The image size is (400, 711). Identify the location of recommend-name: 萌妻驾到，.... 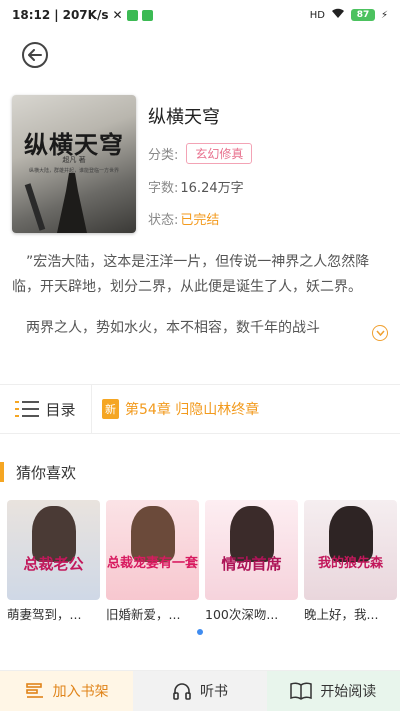
(44, 614).